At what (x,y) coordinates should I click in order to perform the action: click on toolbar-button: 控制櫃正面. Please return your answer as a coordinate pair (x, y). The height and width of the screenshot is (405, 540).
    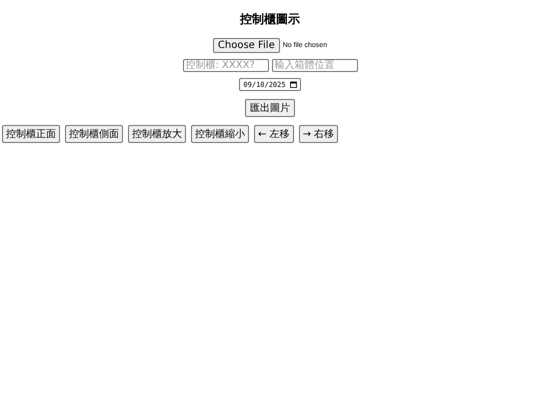
    Looking at the image, I should click on (31, 134).